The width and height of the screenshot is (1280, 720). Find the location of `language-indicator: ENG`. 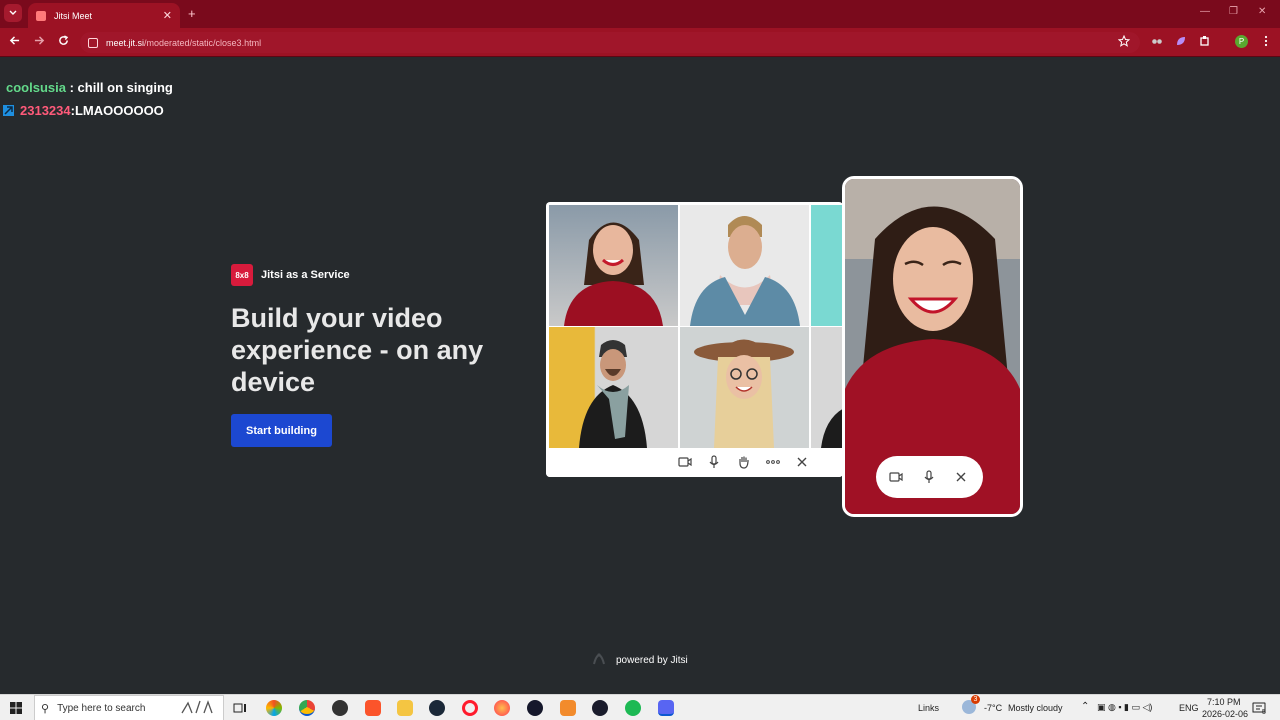

language-indicator: ENG is located at coordinates (1189, 708).